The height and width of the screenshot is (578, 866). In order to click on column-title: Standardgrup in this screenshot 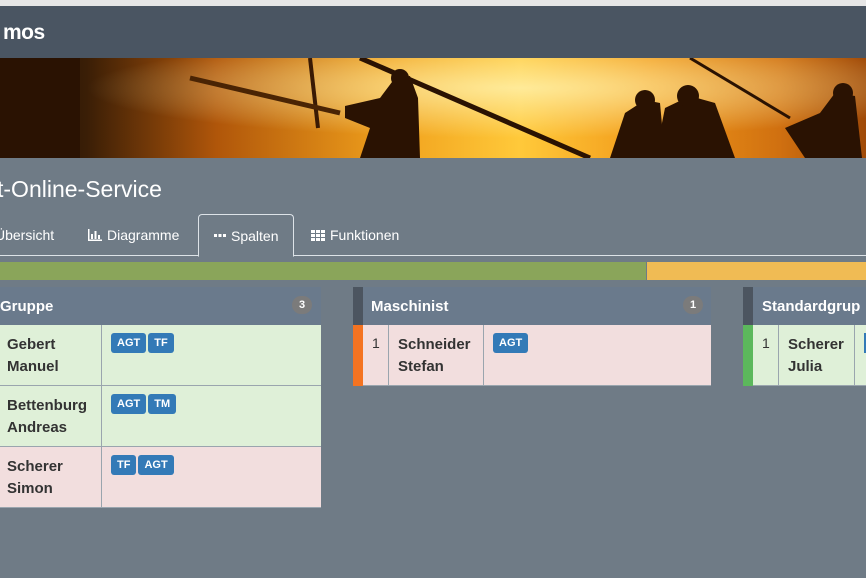, I will do `click(811, 306)`.